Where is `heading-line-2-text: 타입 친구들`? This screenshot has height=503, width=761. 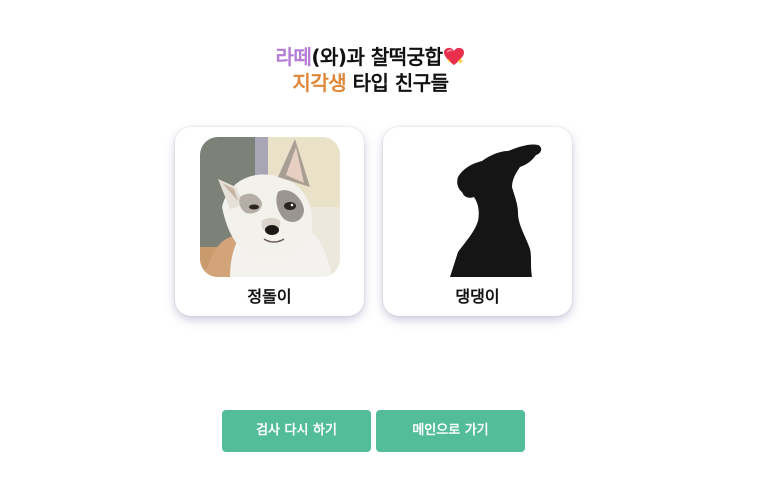
heading-line-2-text: 타입 친구들 is located at coordinates (397, 83).